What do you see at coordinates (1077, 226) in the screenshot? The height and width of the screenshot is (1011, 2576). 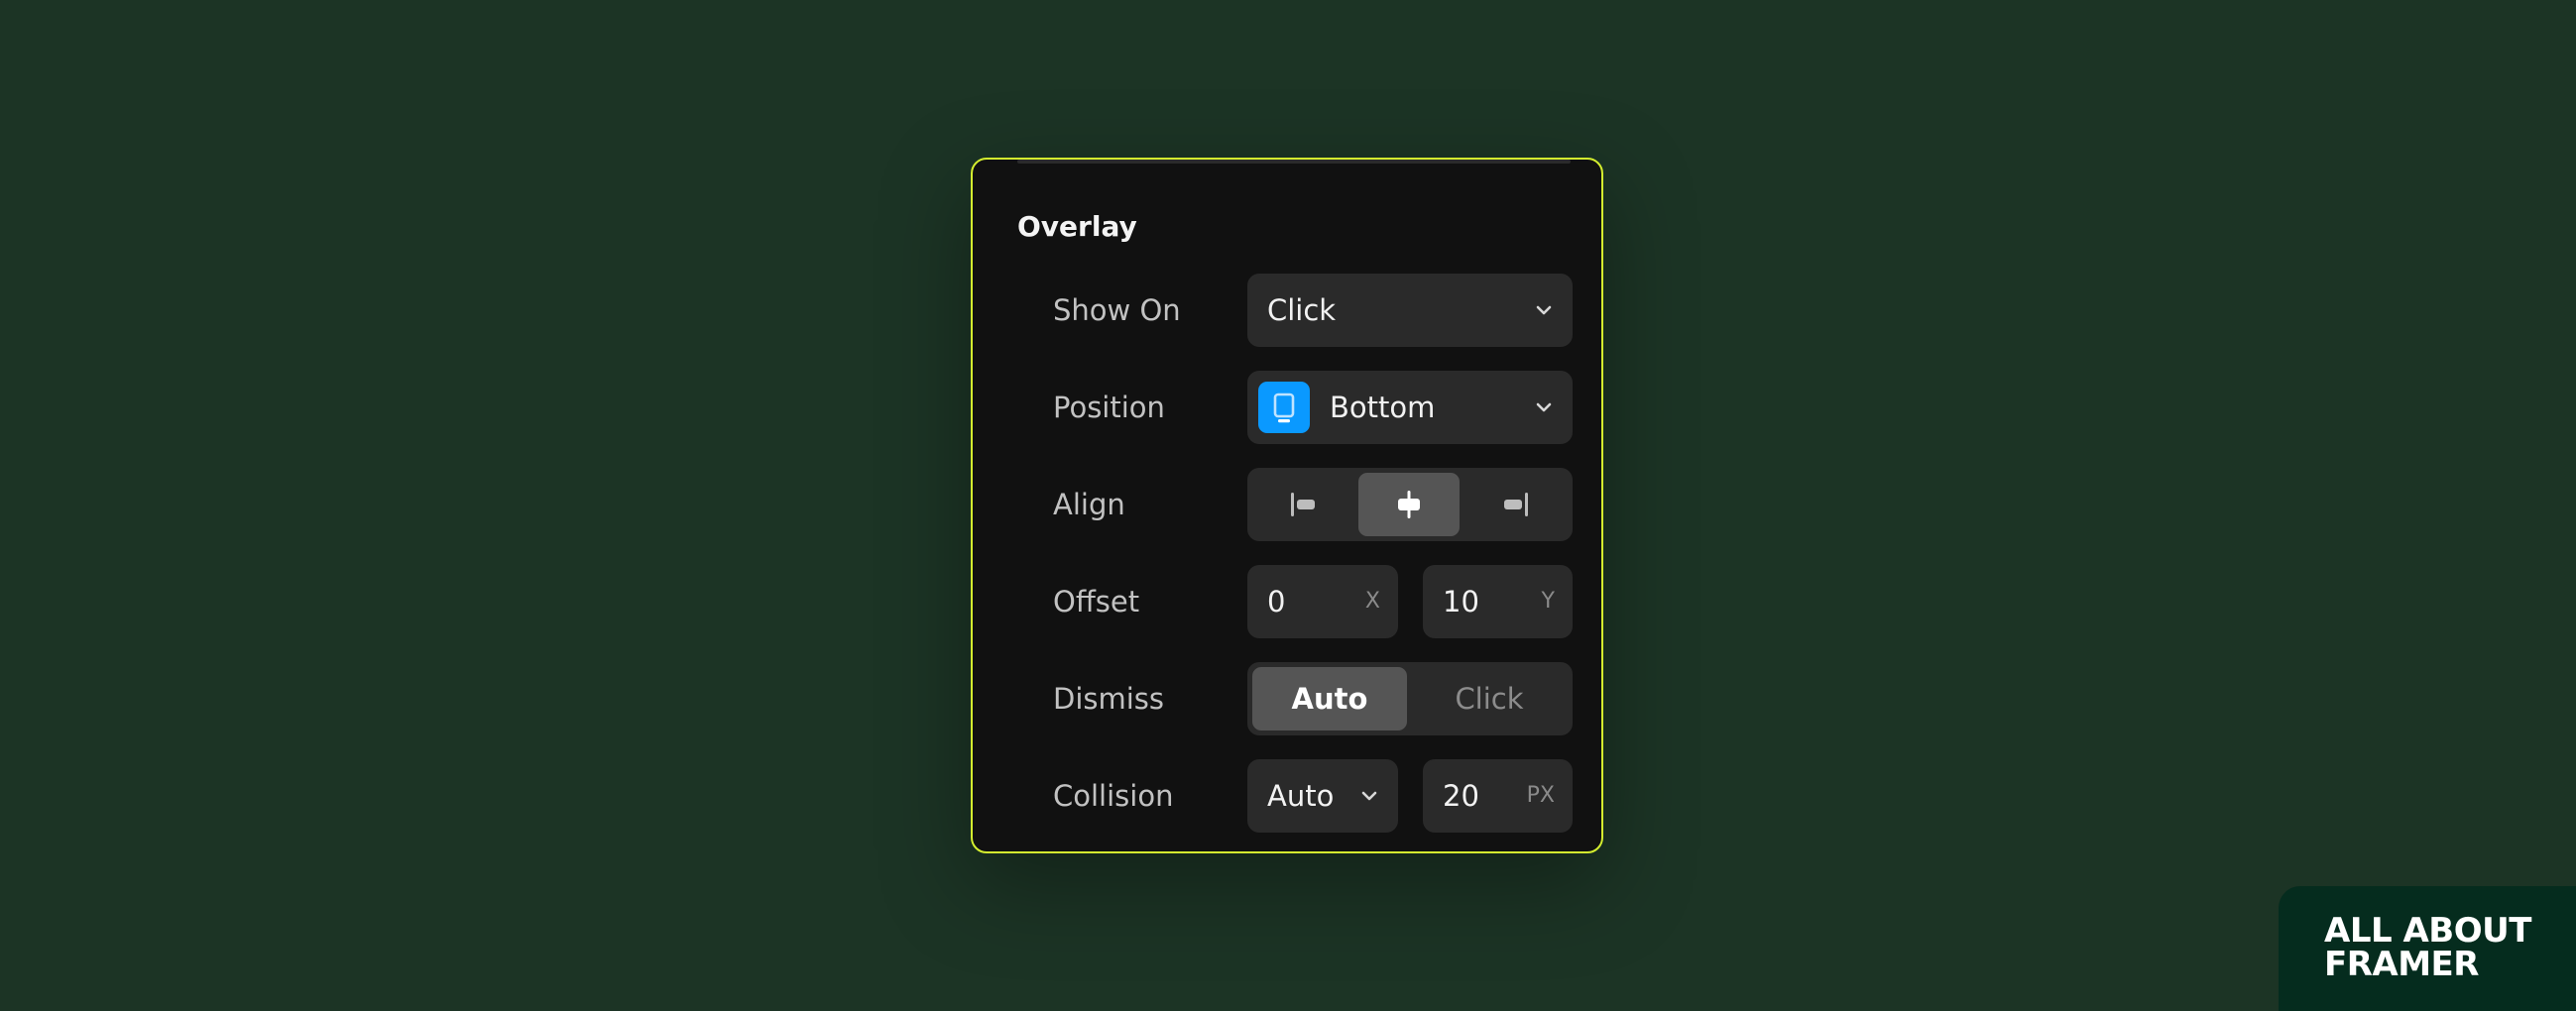 I see `section-title: Overlay` at bounding box center [1077, 226].